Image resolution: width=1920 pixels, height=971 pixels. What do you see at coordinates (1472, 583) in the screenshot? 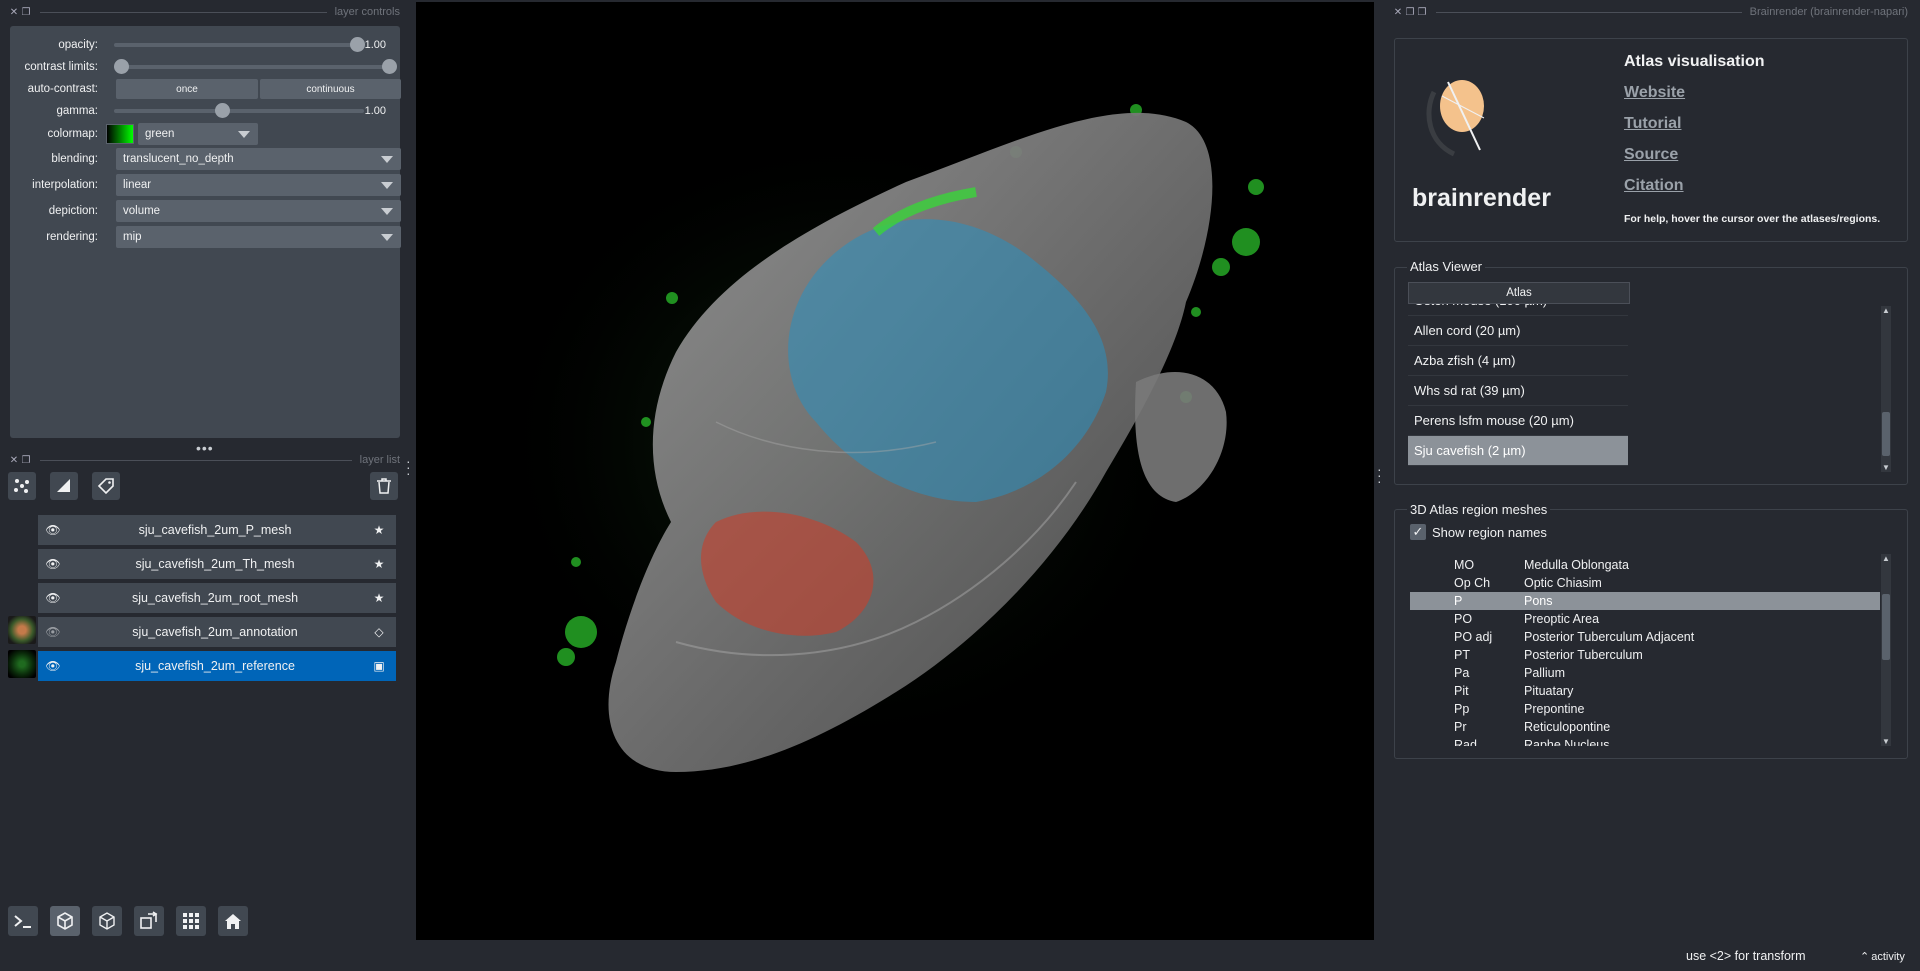
I see `region-acronym: Op Ch` at bounding box center [1472, 583].